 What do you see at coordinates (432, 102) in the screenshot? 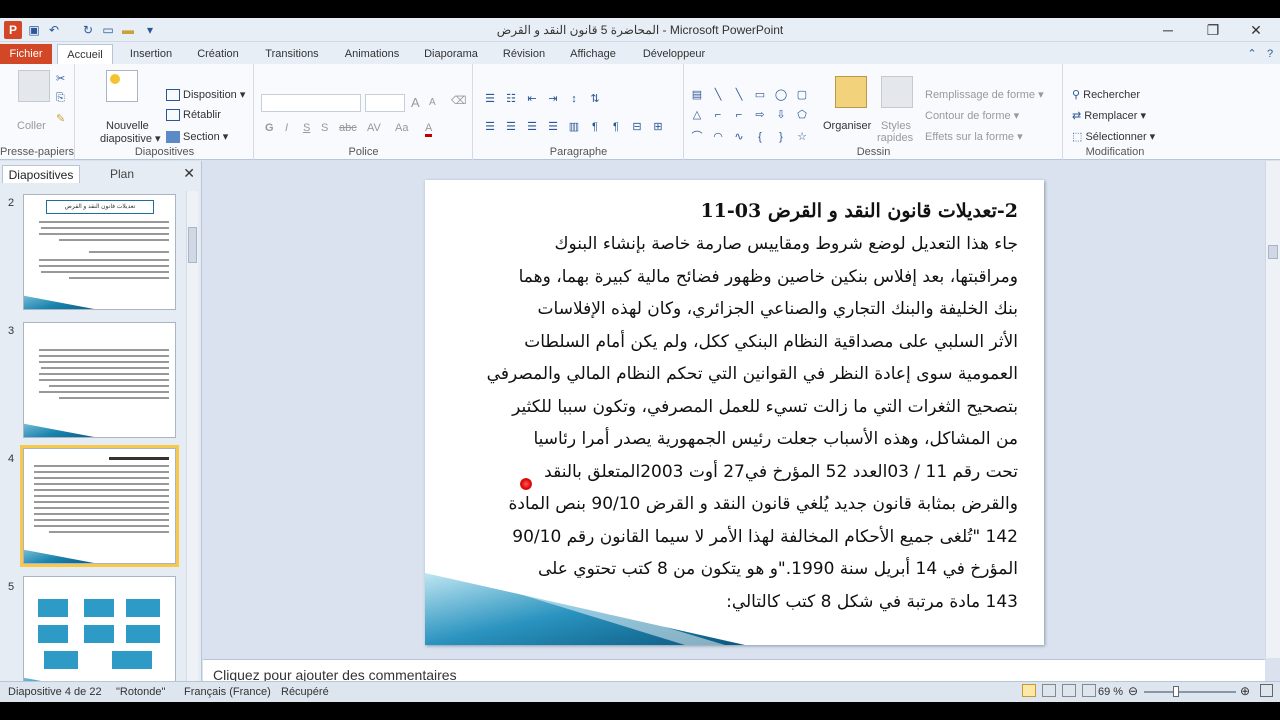
I see `shrink-font-button: A` at bounding box center [432, 102].